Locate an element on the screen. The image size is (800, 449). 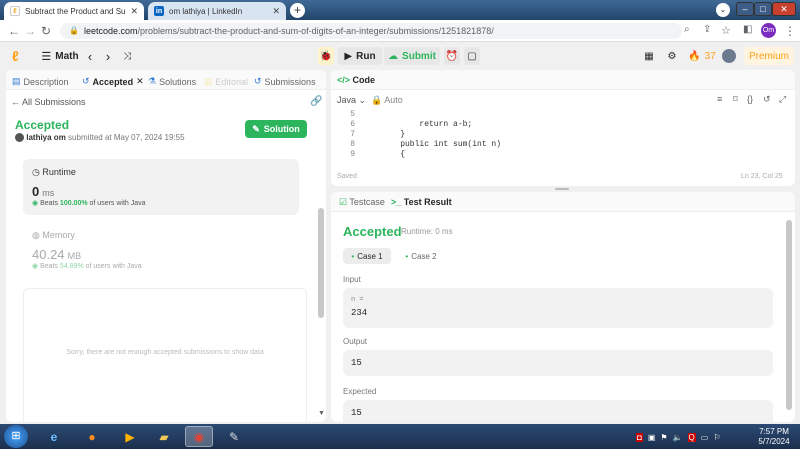
tab-testcase: ☑ Testcase is located at coordinates (362, 202).